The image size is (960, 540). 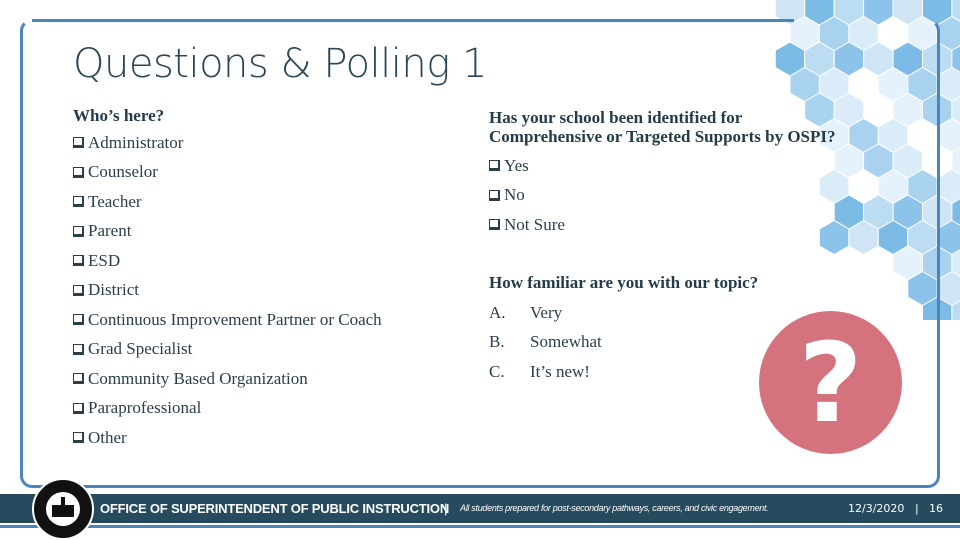 I want to click on checkbox-option: No, so click(x=662, y=196).